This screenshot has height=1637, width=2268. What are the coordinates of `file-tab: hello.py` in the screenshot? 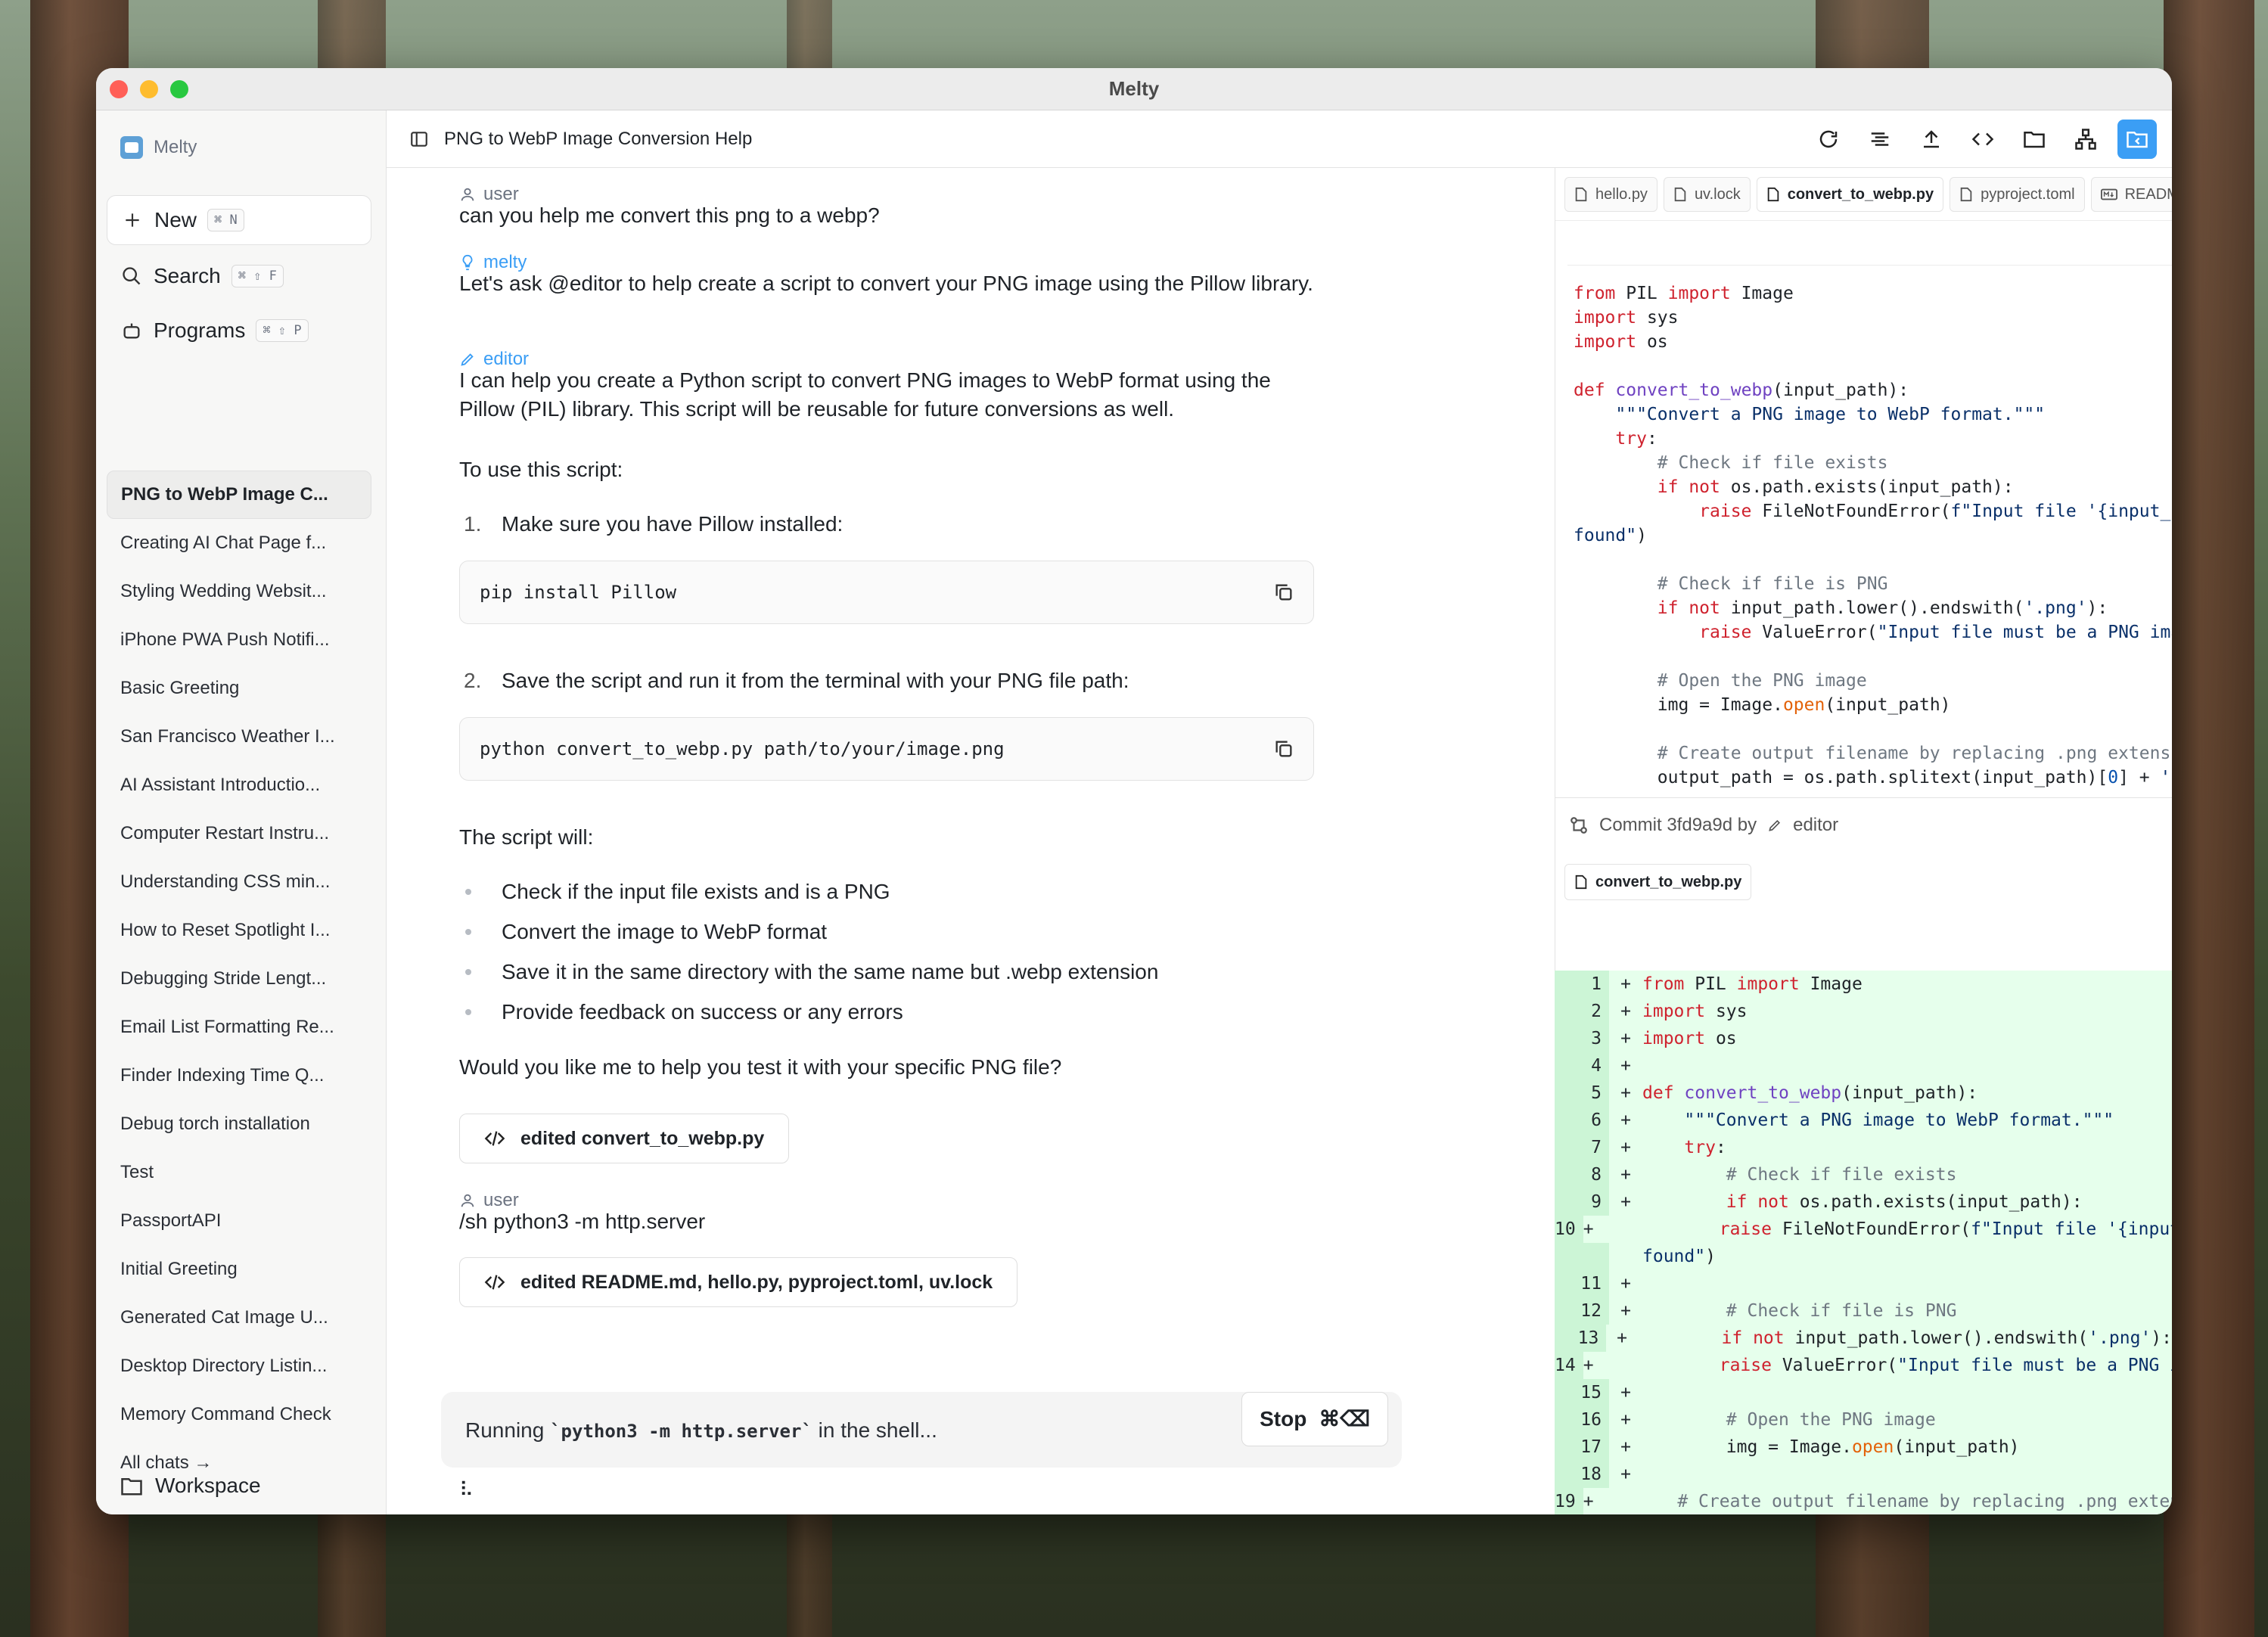 It's located at (1611, 194).